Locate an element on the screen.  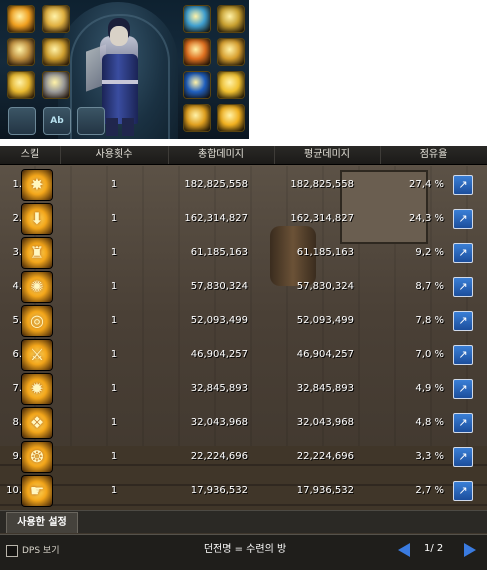
explosion-skill-icon: ✸ is located at coordinates (37, 185).